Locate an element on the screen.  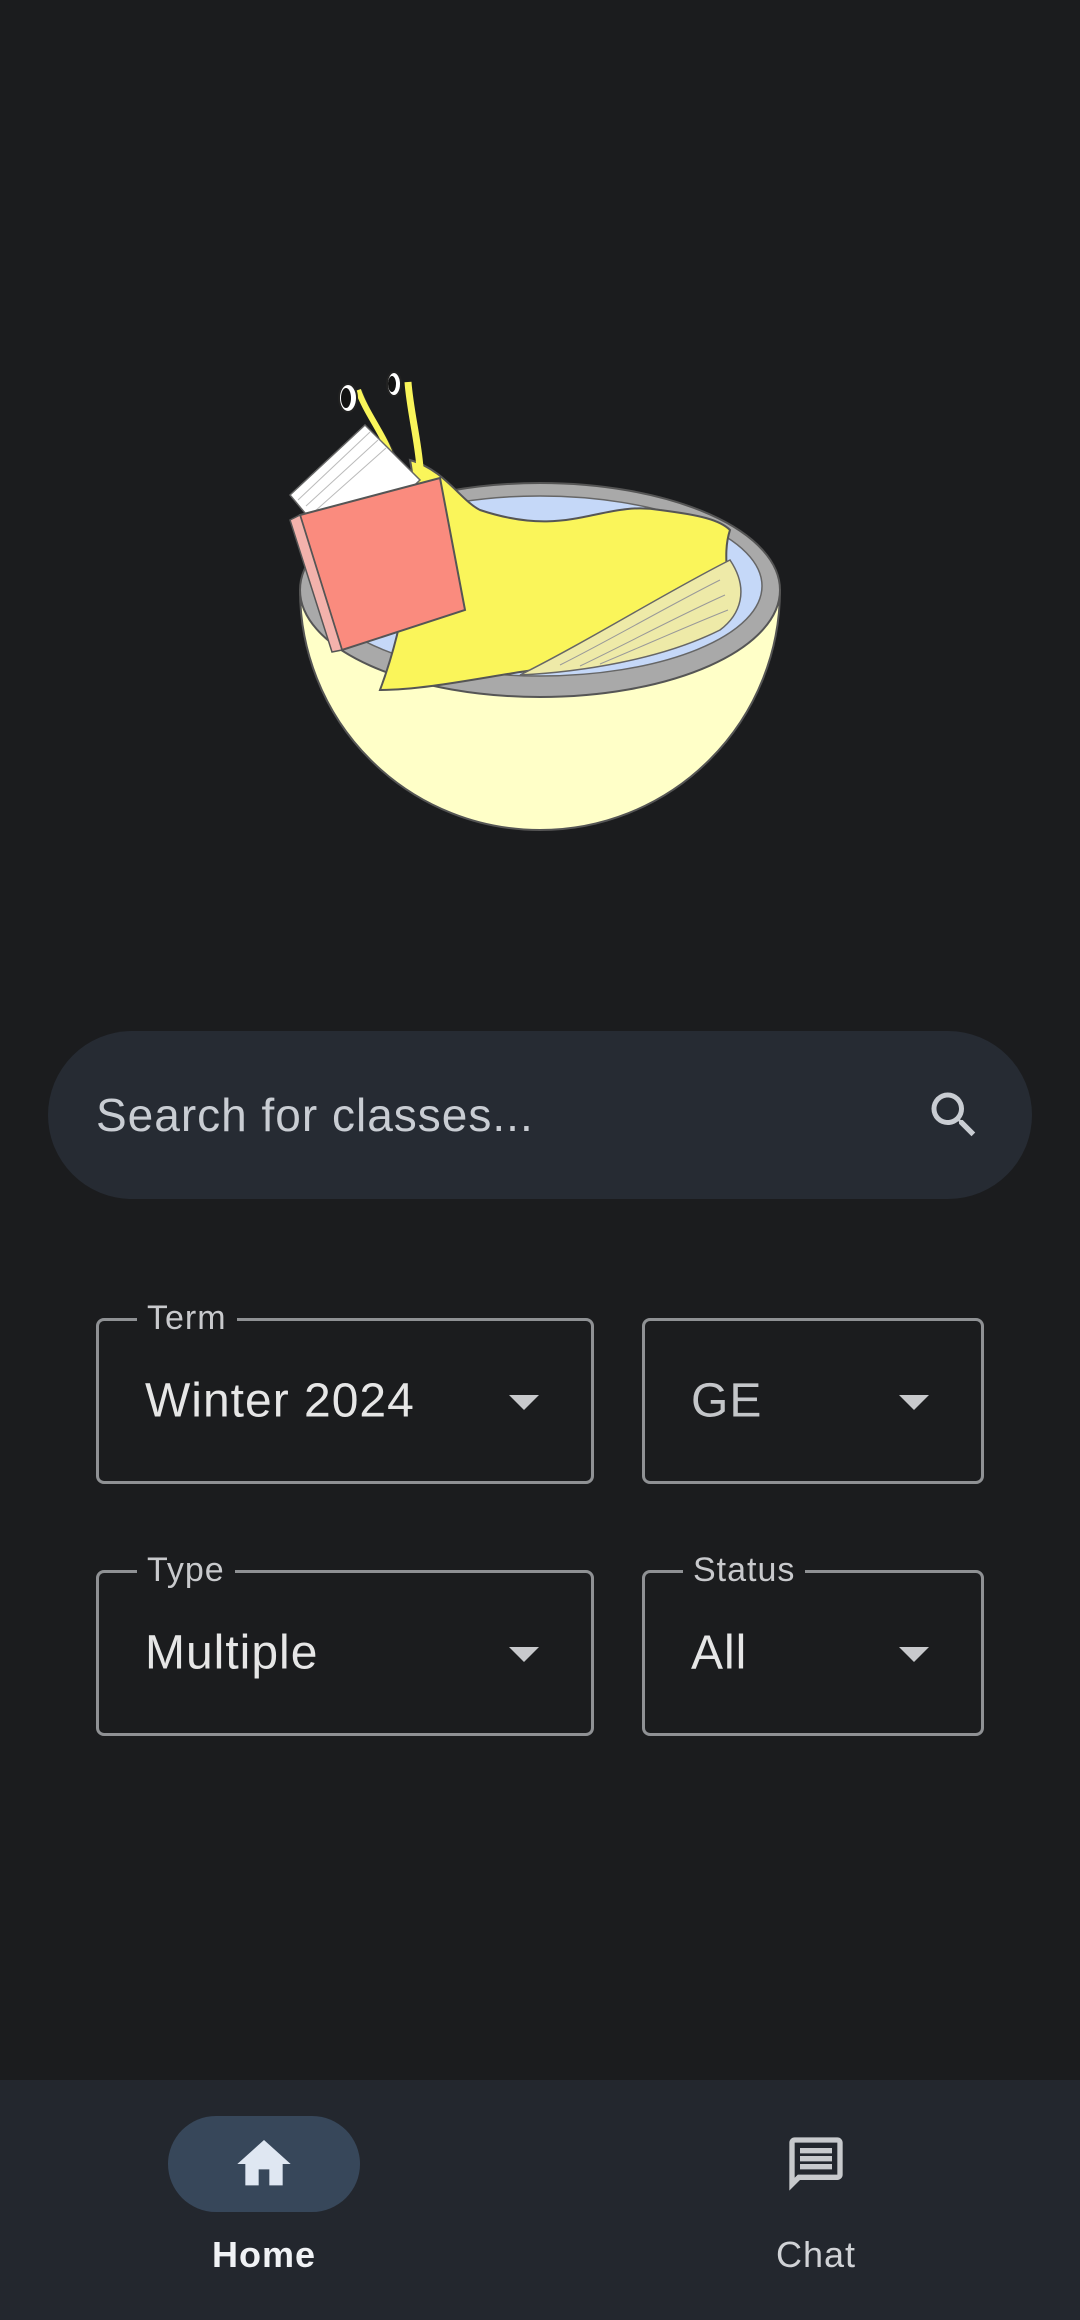
nav-label-chat: Chat is located at coordinates (816, 2254).